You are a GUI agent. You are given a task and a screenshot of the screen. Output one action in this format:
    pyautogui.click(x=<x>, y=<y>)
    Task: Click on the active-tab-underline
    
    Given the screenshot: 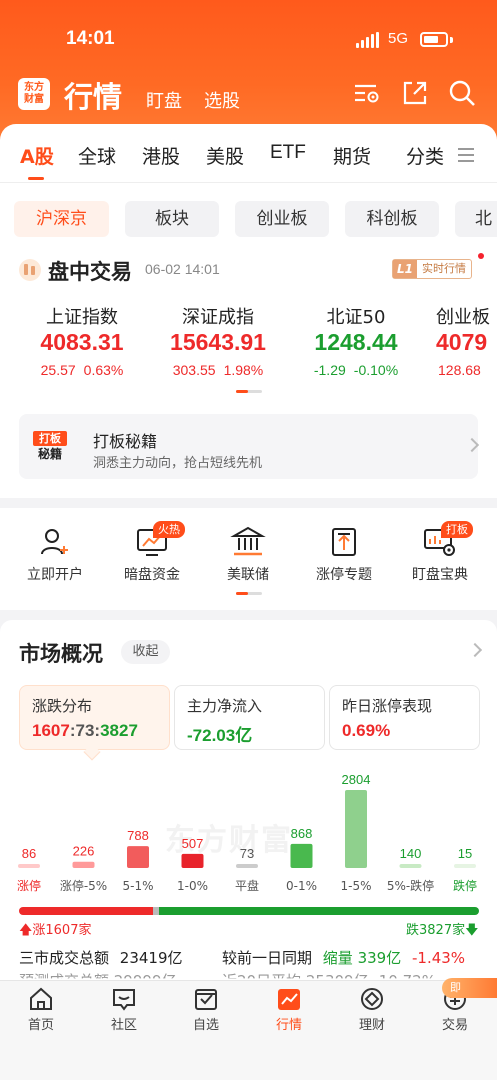 What is the action you would take?
    pyautogui.click(x=36, y=178)
    